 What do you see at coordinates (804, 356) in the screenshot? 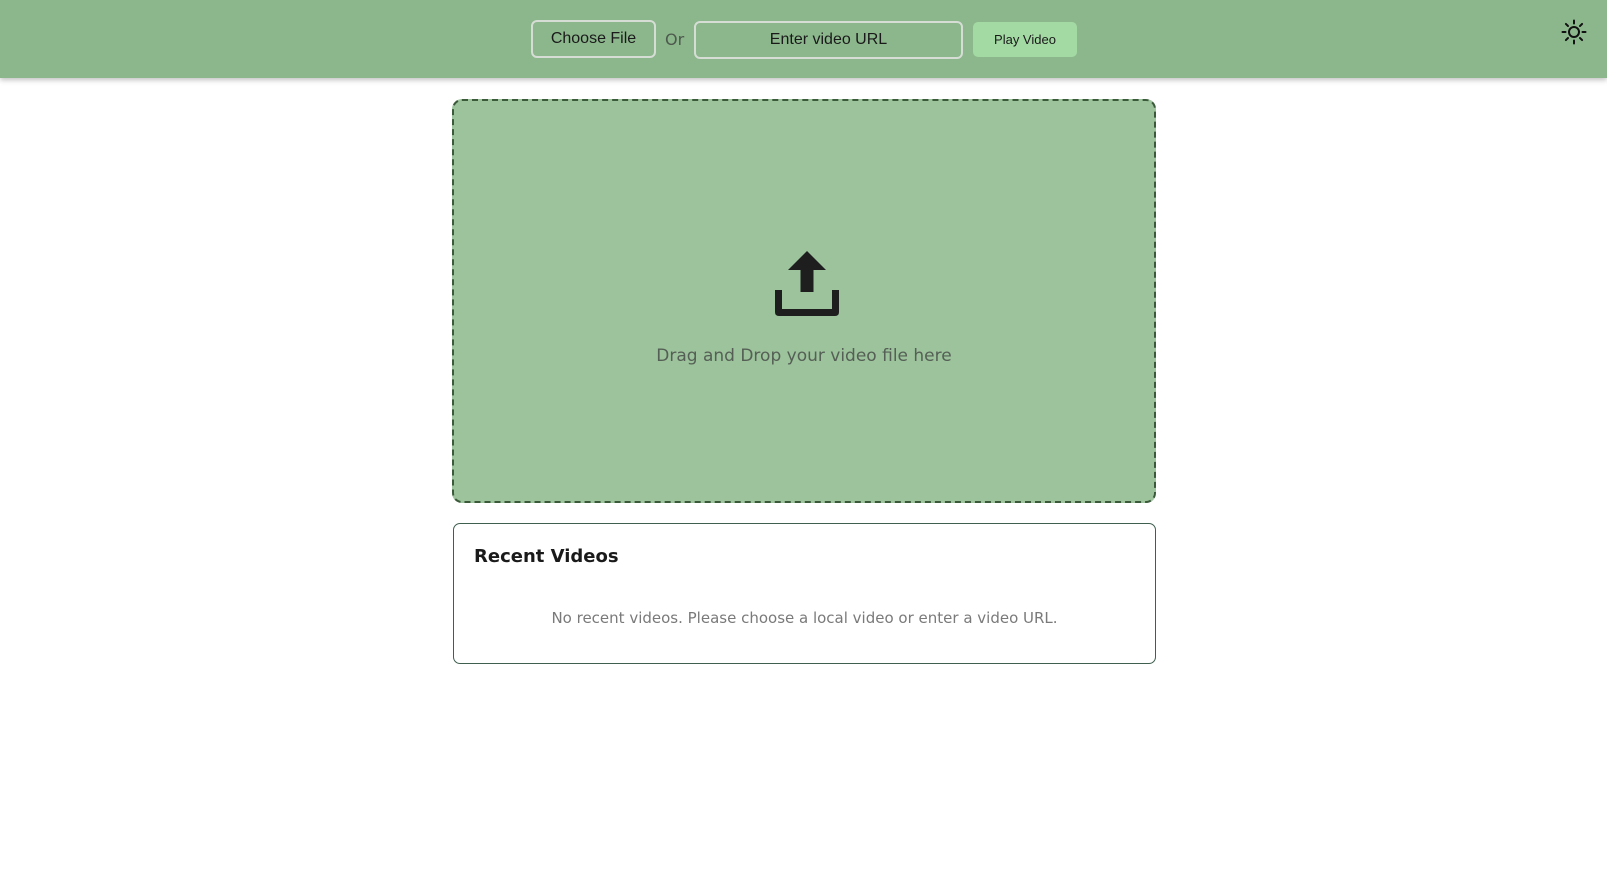
I see `dropzone-text: Drag and Drop your video file here` at bounding box center [804, 356].